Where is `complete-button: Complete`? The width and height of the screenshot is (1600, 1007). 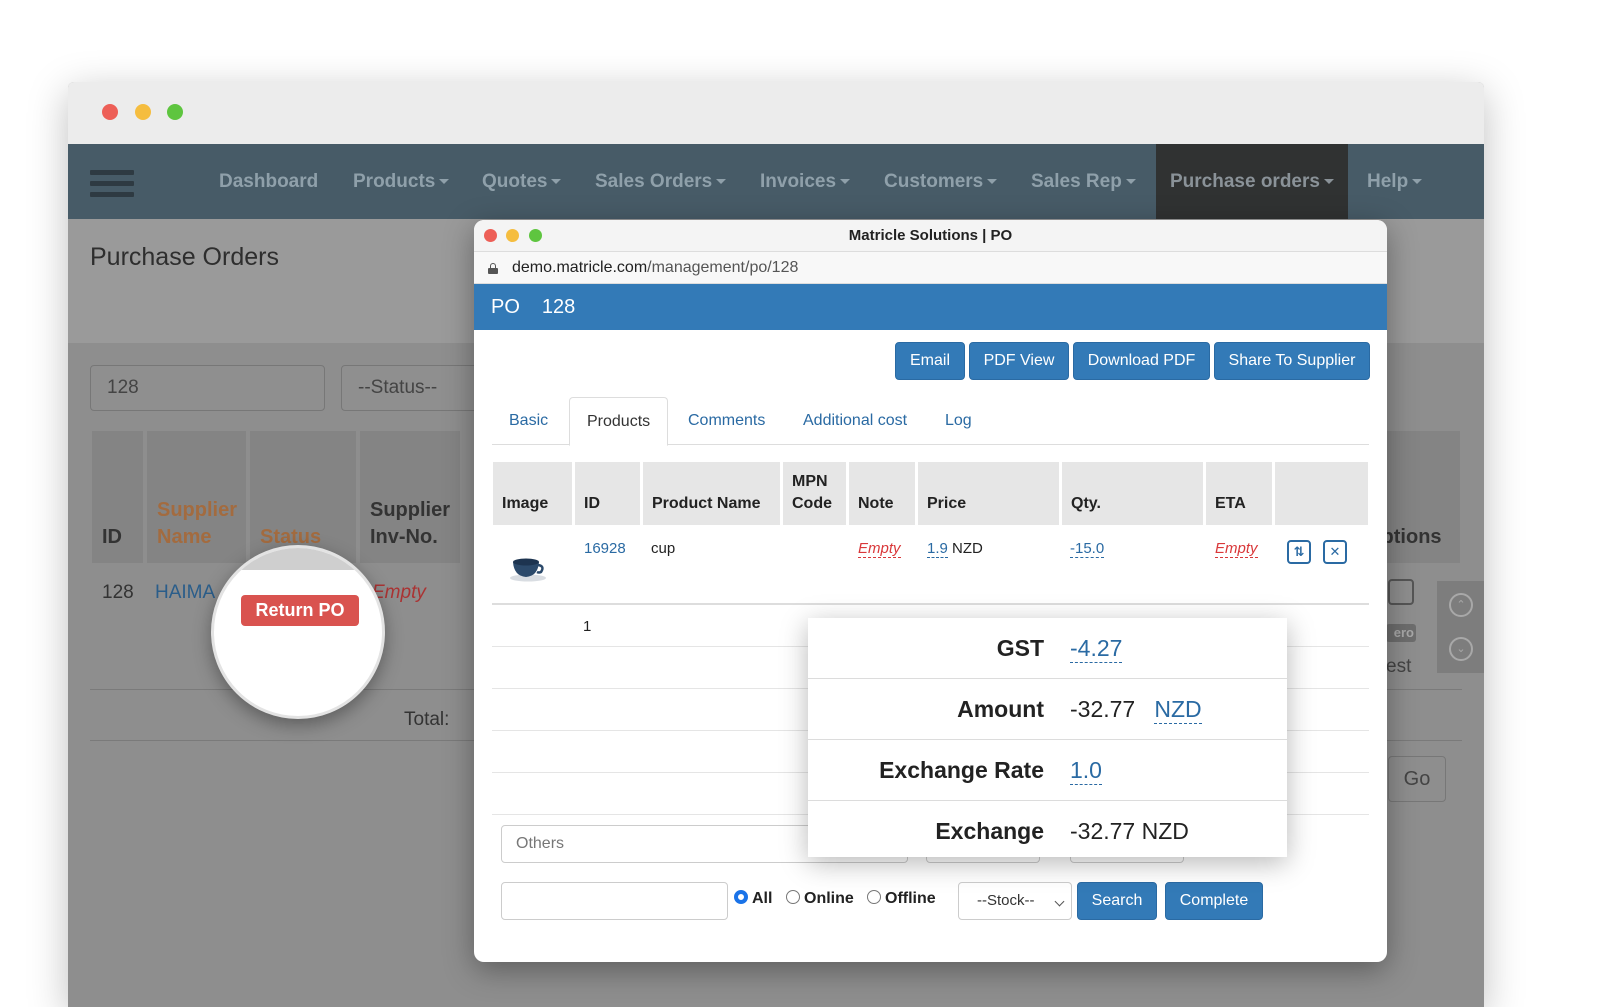 complete-button: Complete is located at coordinates (1214, 901).